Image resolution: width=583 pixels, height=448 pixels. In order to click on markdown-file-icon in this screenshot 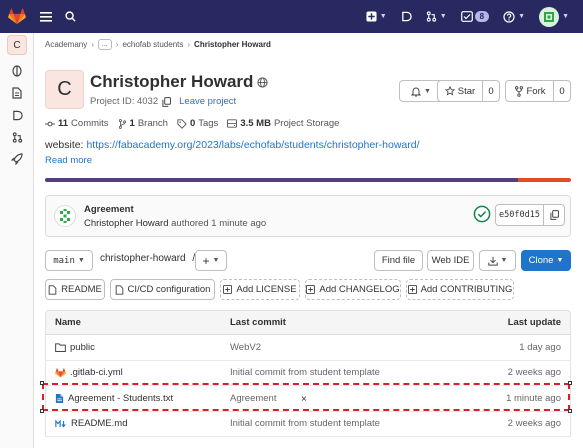, I will do `click(61, 423)`.